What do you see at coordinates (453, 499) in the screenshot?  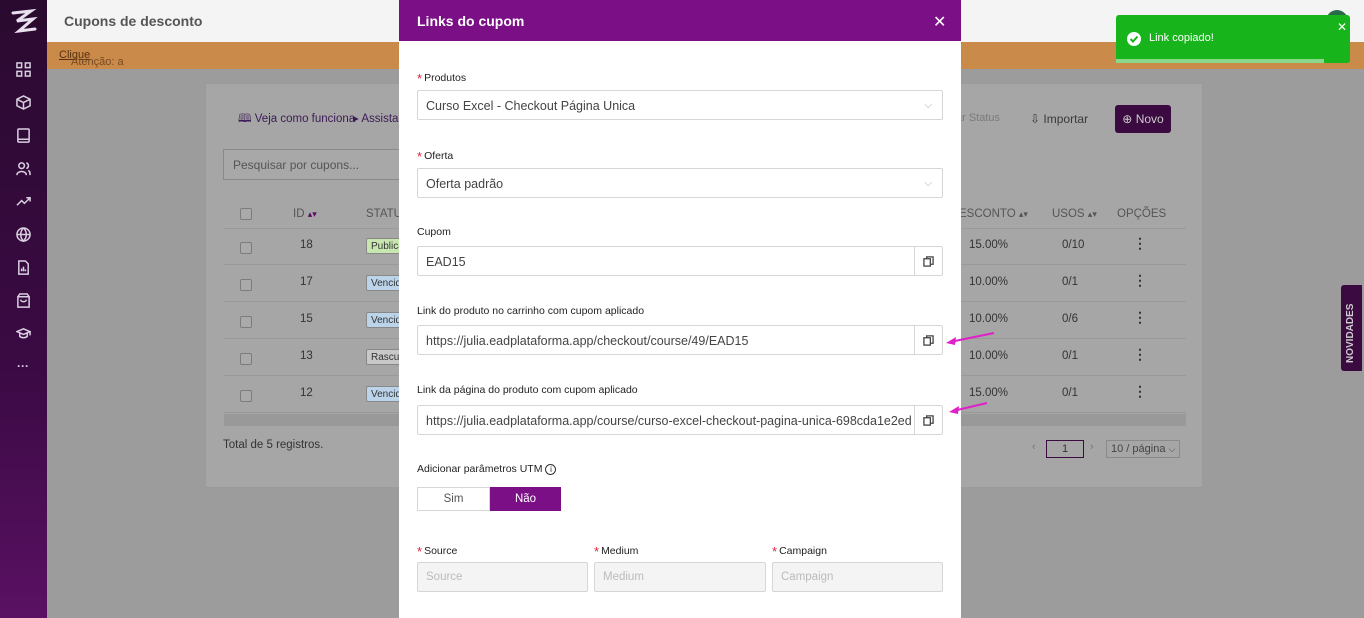 I see `utm-yes-option: Sim` at bounding box center [453, 499].